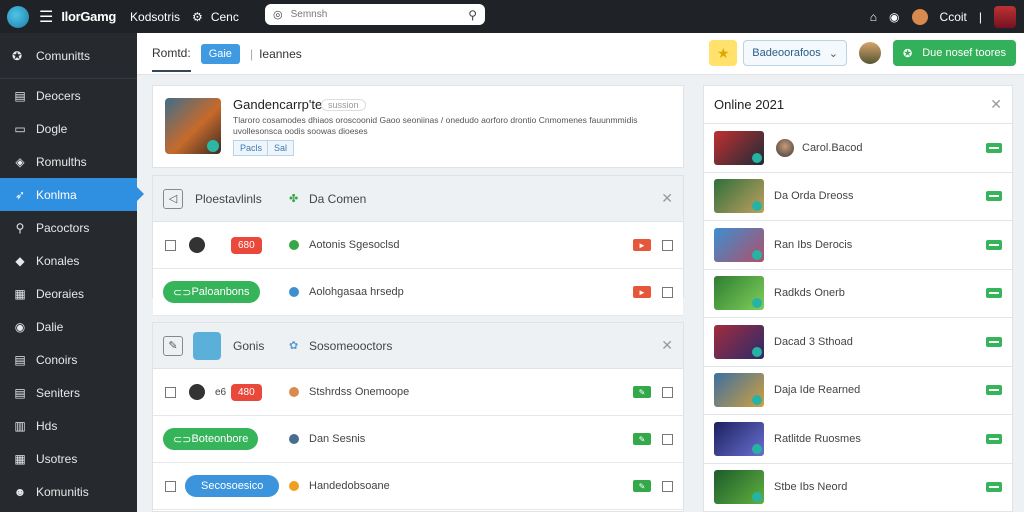 Image resolution: width=1024 pixels, height=512 pixels. I want to click on online-list-item: Ran Ibs Derocis, so click(858, 245).